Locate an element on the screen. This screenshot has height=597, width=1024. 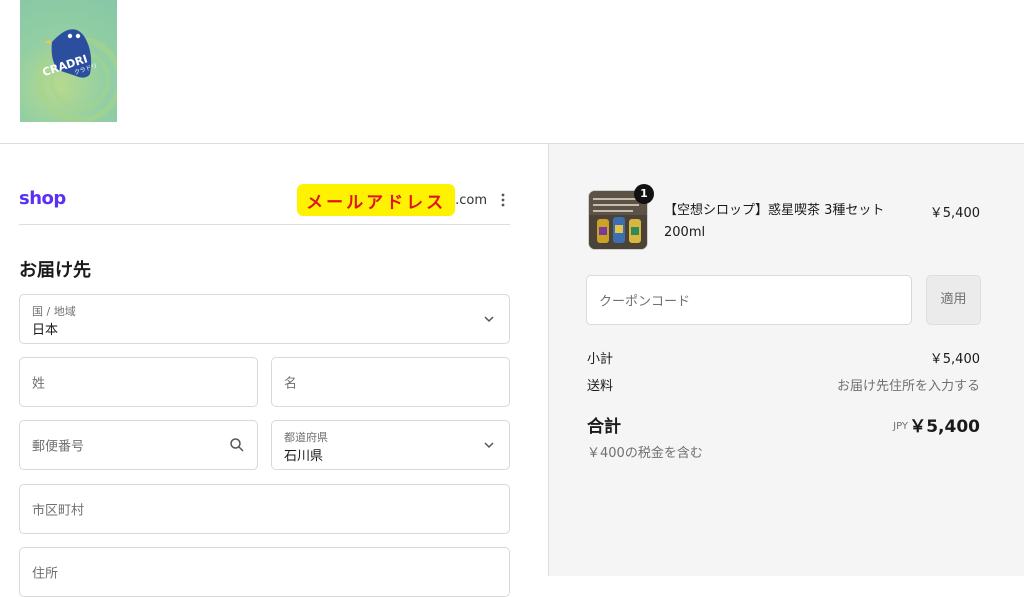
email-suffix: .com is located at coordinates (471, 200).